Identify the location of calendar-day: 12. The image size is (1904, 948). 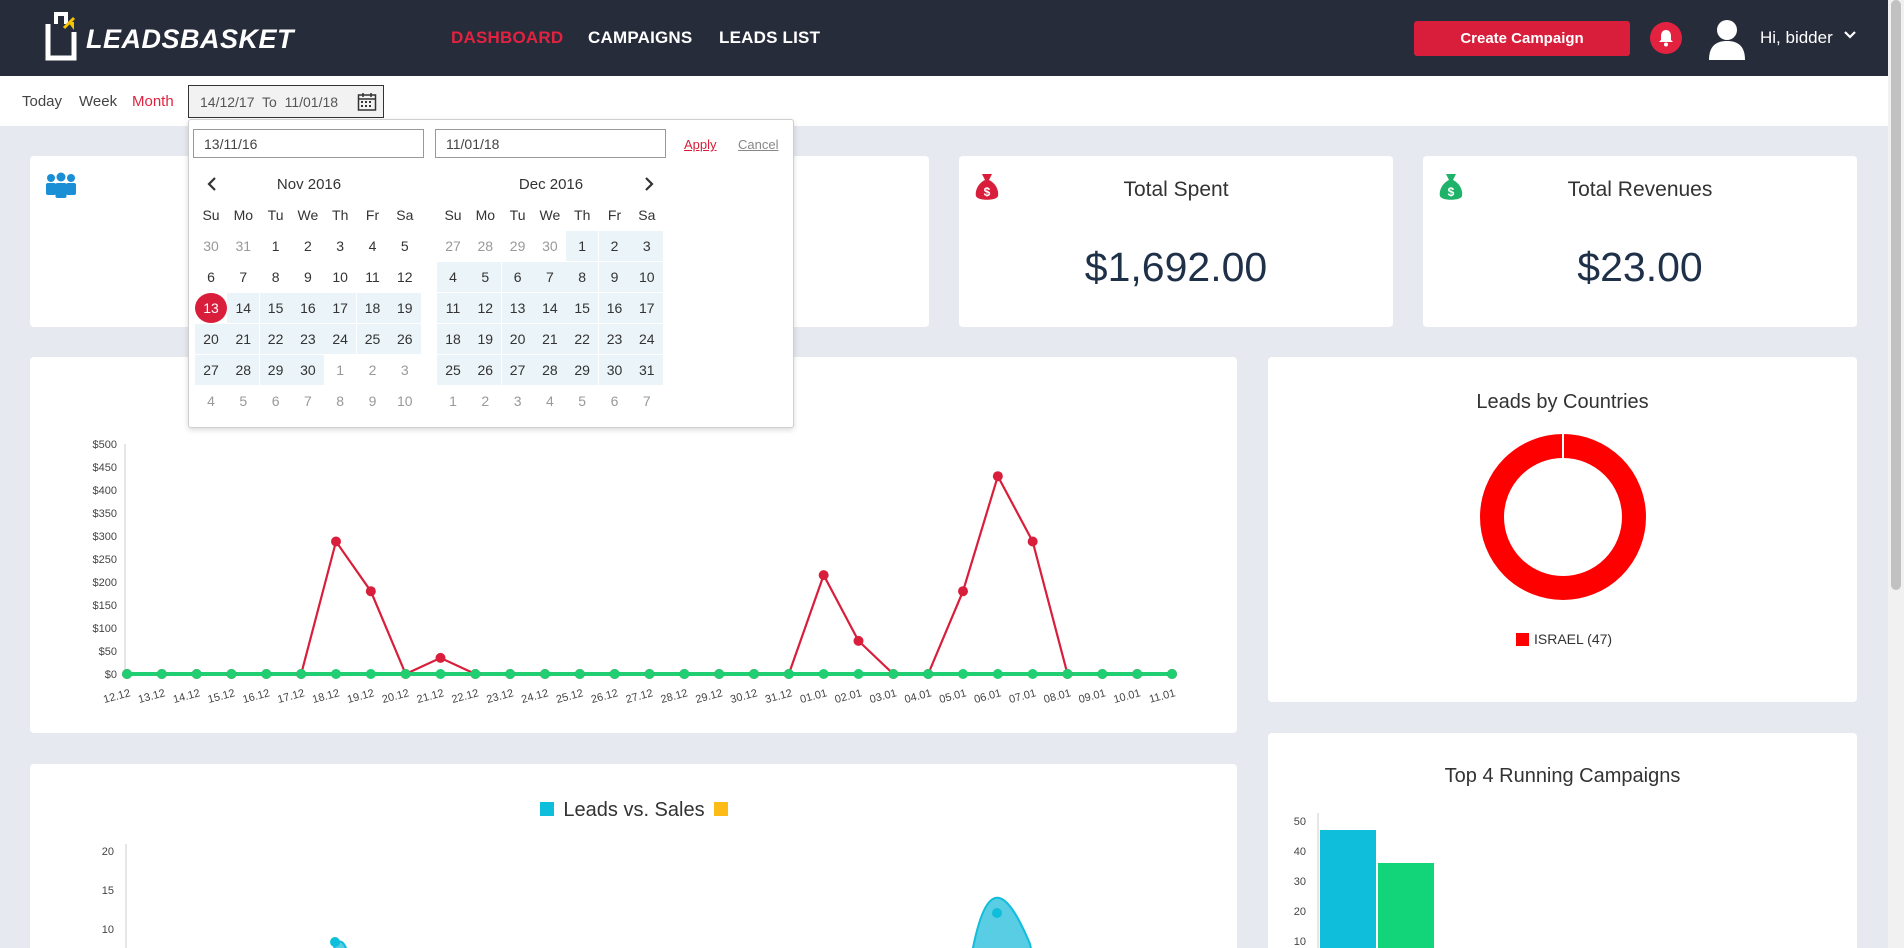
(485, 308).